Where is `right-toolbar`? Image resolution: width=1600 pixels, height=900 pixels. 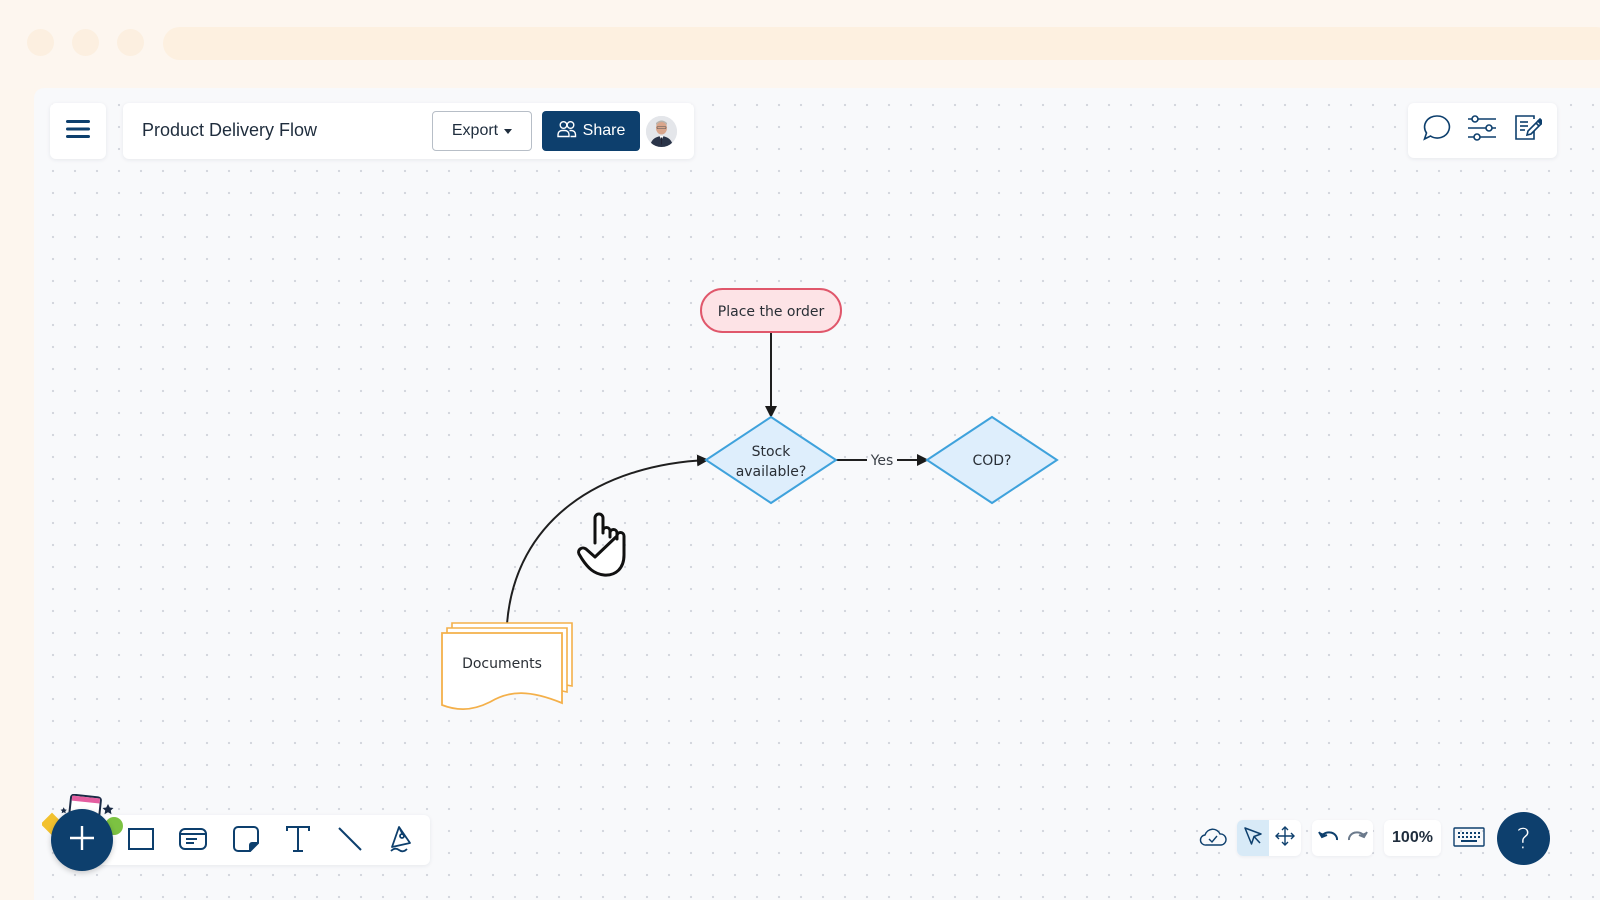
right-toolbar is located at coordinates (1482, 130).